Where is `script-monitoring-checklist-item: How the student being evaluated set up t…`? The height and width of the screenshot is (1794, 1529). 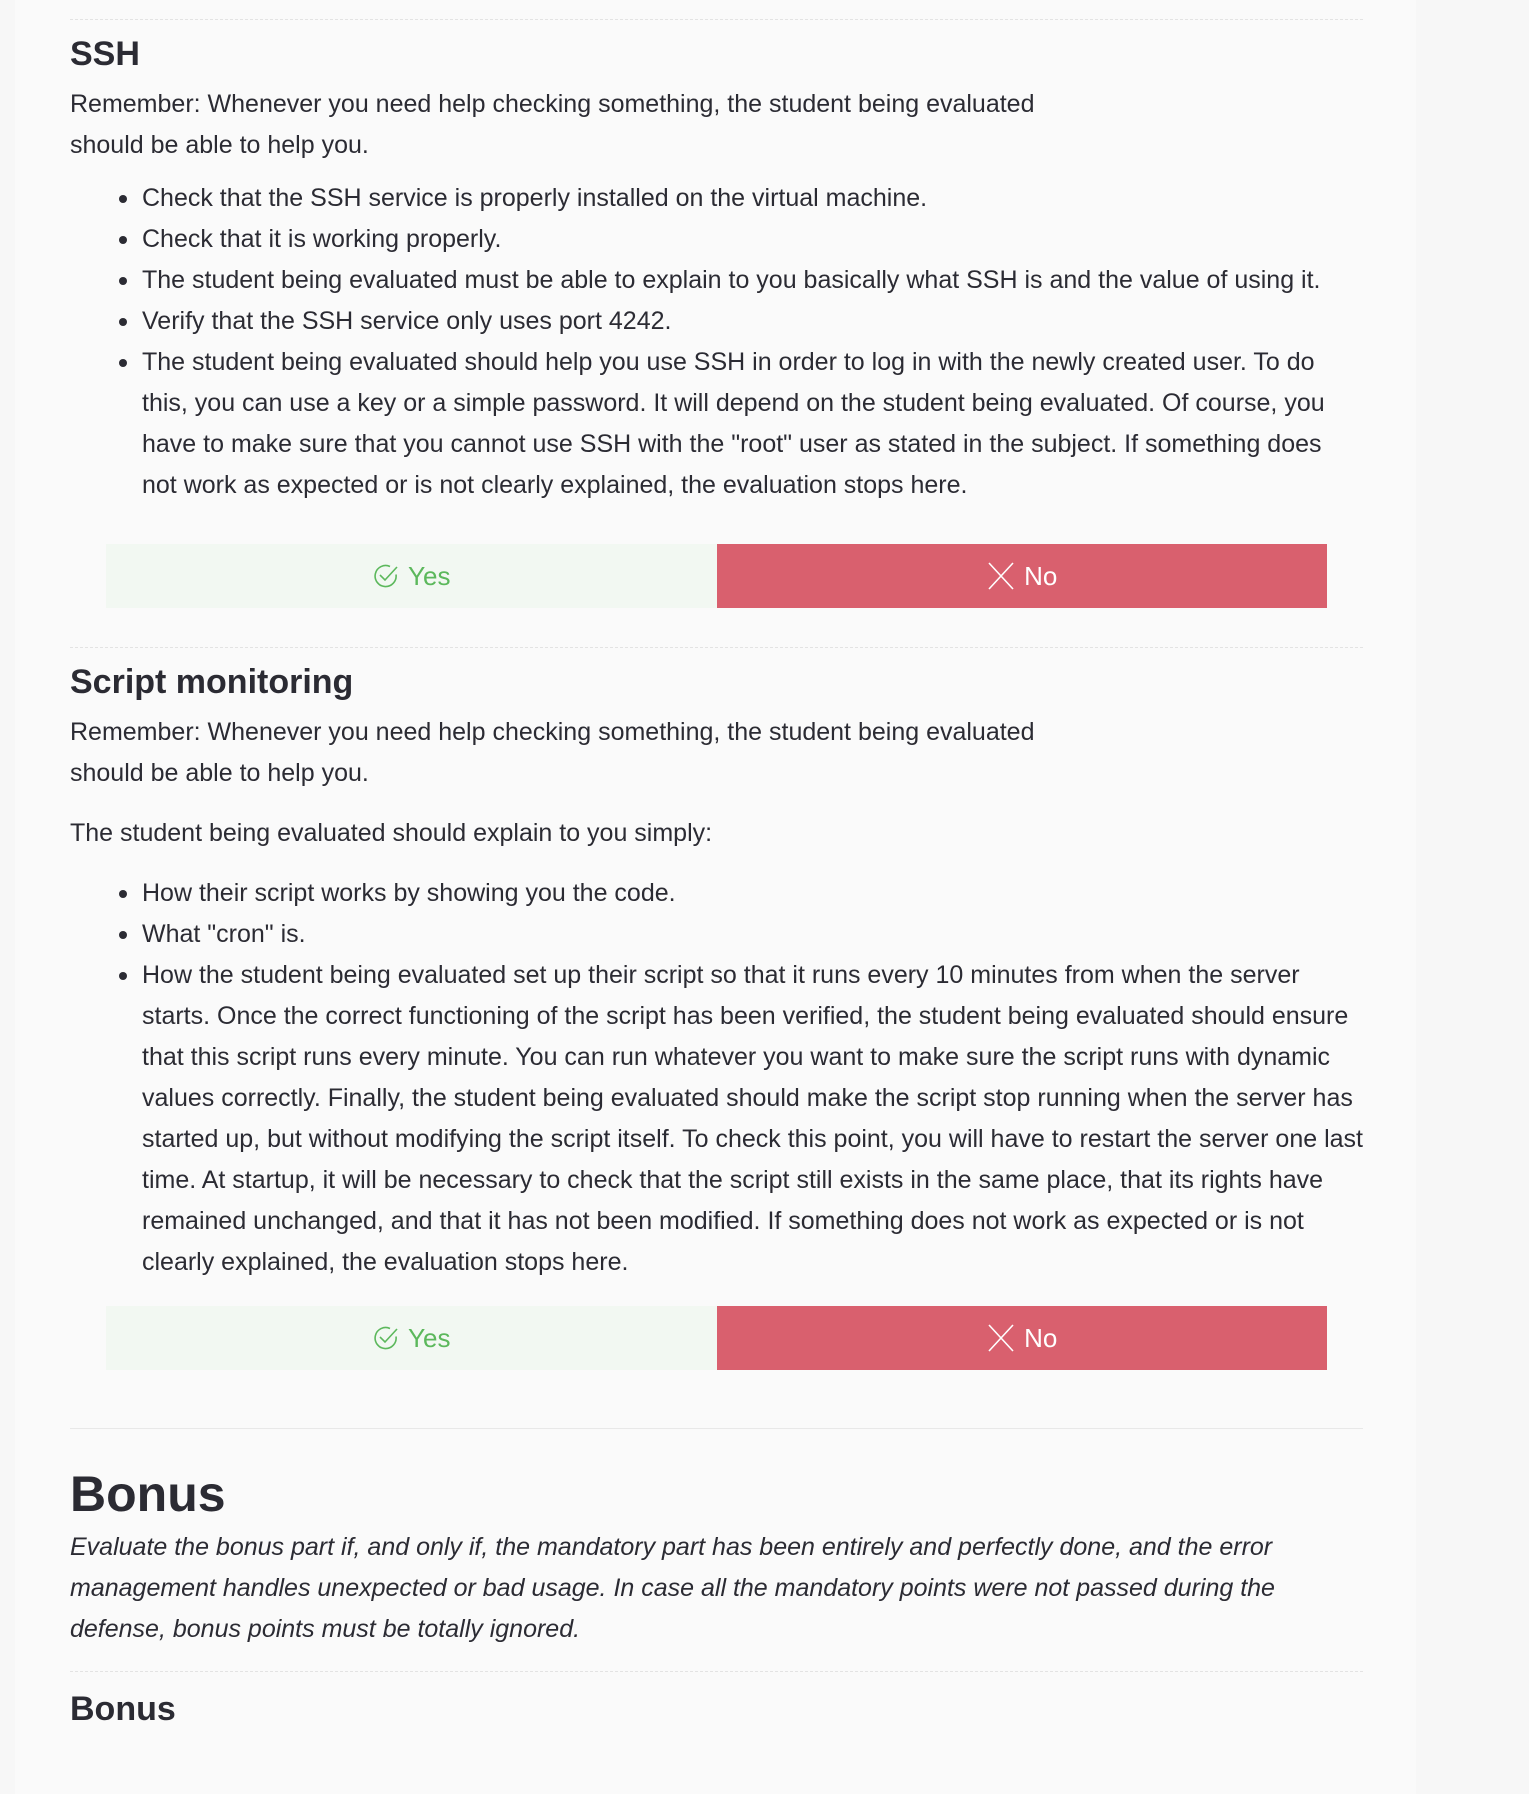
script-monitoring-checklist-item: How the student being evaluated set up t… is located at coordinates (741, 1119).